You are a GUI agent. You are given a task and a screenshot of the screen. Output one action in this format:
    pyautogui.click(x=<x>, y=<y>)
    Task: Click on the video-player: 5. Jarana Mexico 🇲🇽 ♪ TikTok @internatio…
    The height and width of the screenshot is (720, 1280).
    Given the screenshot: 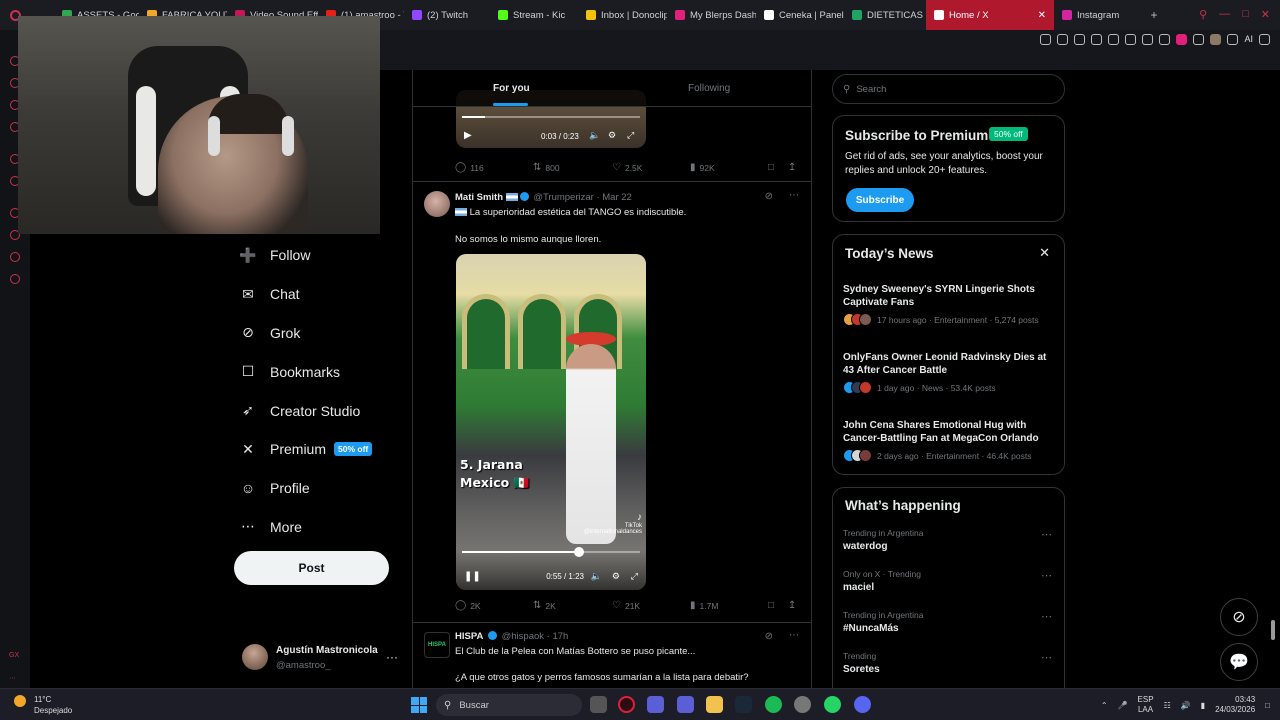 What is the action you would take?
    pyautogui.click(x=551, y=422)
    